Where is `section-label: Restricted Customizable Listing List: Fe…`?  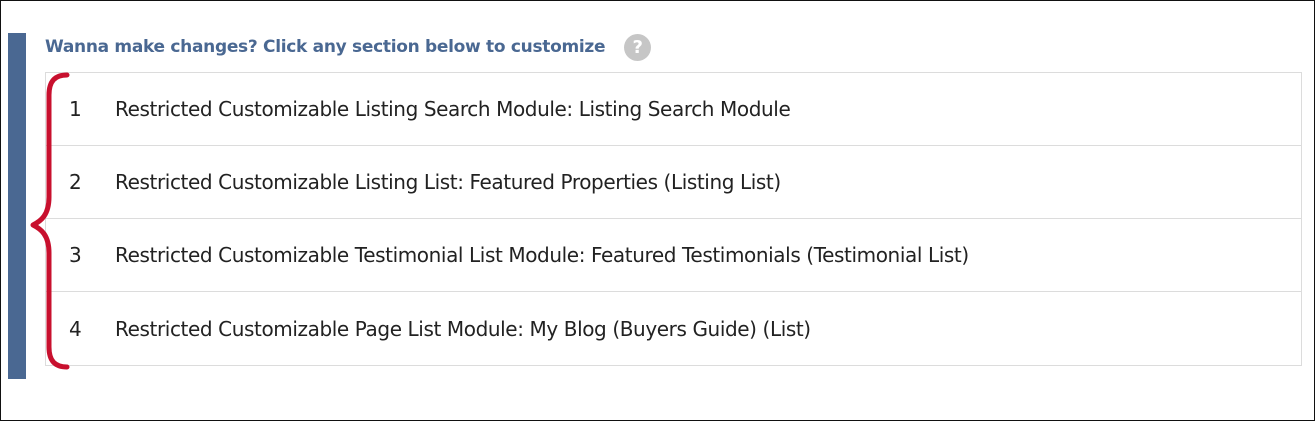 section-label: Restricted Customizable Listing List: Fe… is located at coordinates (448, 182).